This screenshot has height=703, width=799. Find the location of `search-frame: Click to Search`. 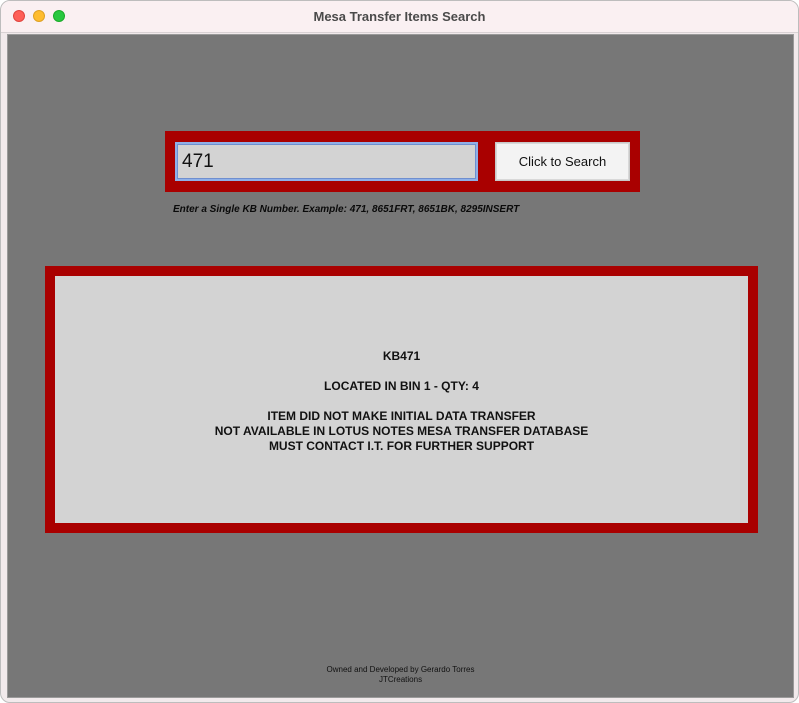

search-frame: Click to Search is located at coordinates (402, 161).